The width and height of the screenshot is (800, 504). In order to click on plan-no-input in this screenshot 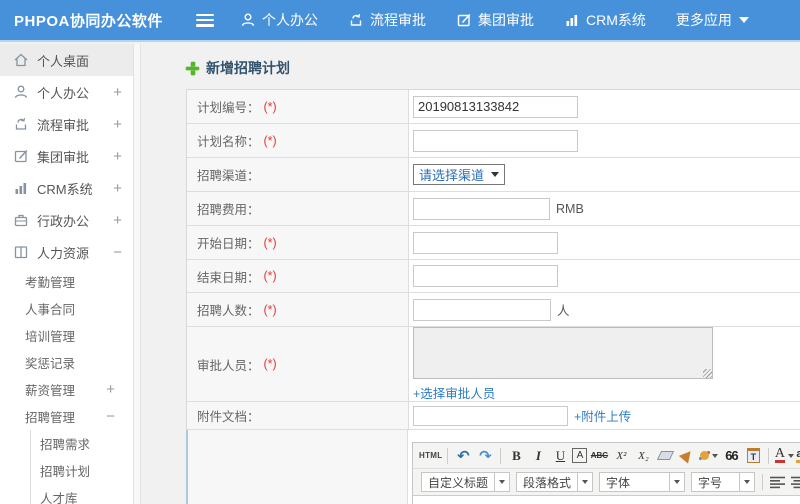, I will do `click(495, 106)`.